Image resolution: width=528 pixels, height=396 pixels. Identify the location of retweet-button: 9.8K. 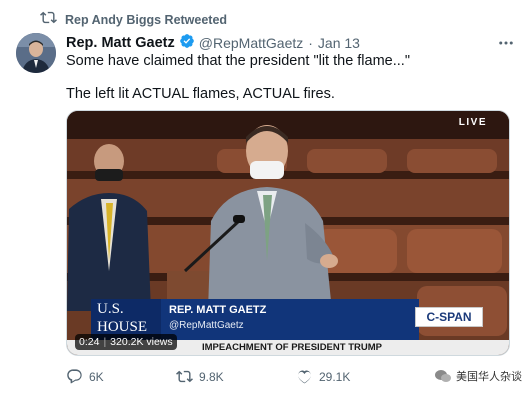
(200, 376).